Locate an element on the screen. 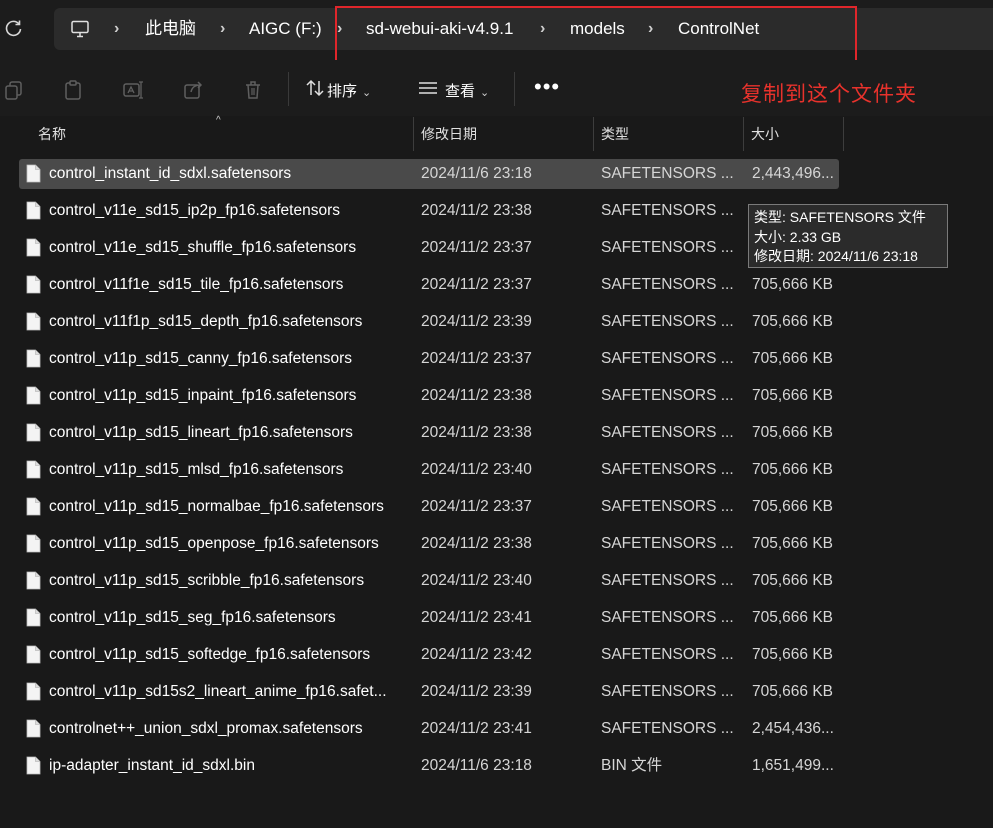 This screenshot has width=993, height=828. delete-icon is located at coordinates (253, 90).